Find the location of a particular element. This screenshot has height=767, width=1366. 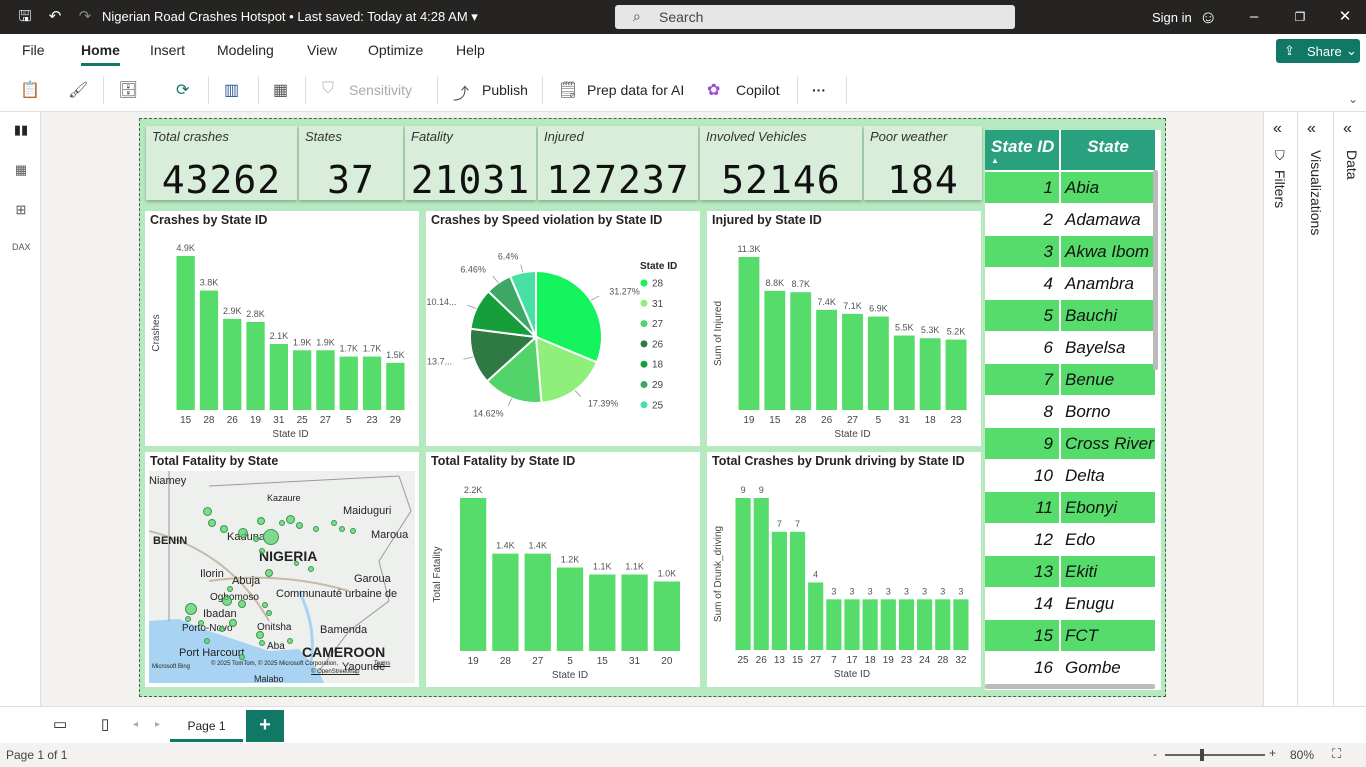

map-terms-link: Terms is located at coordinates (382, 664).